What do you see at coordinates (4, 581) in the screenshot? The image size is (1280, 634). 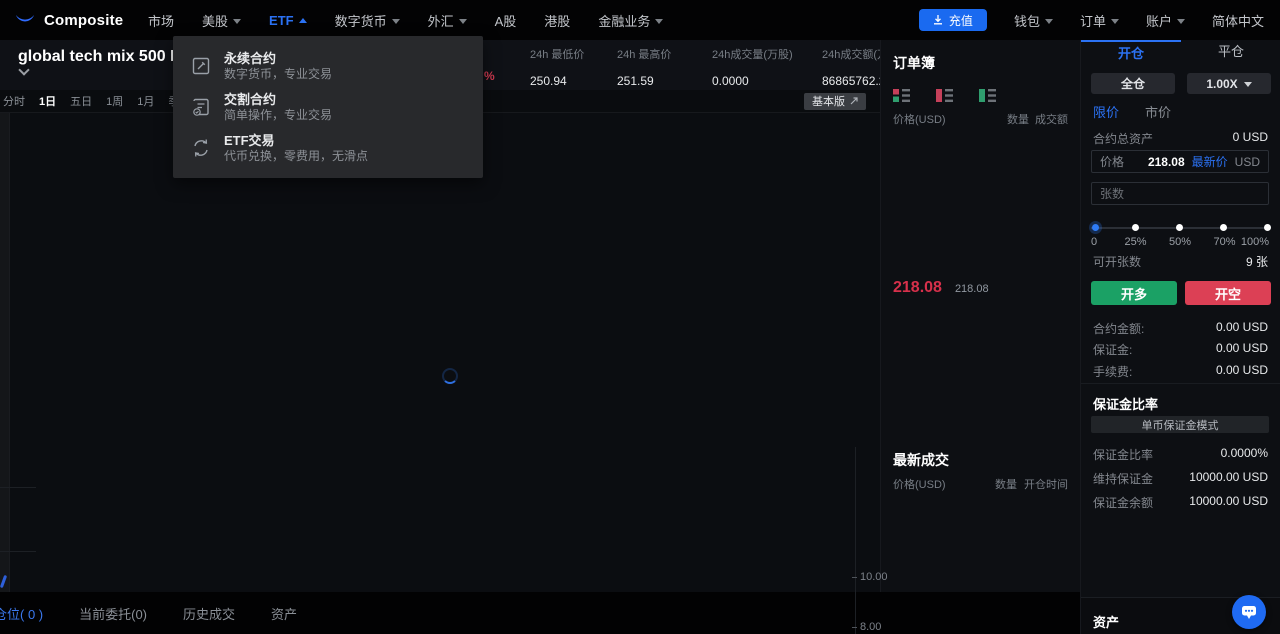 I see `toolbar-marker` at bounding box center [4, 581].